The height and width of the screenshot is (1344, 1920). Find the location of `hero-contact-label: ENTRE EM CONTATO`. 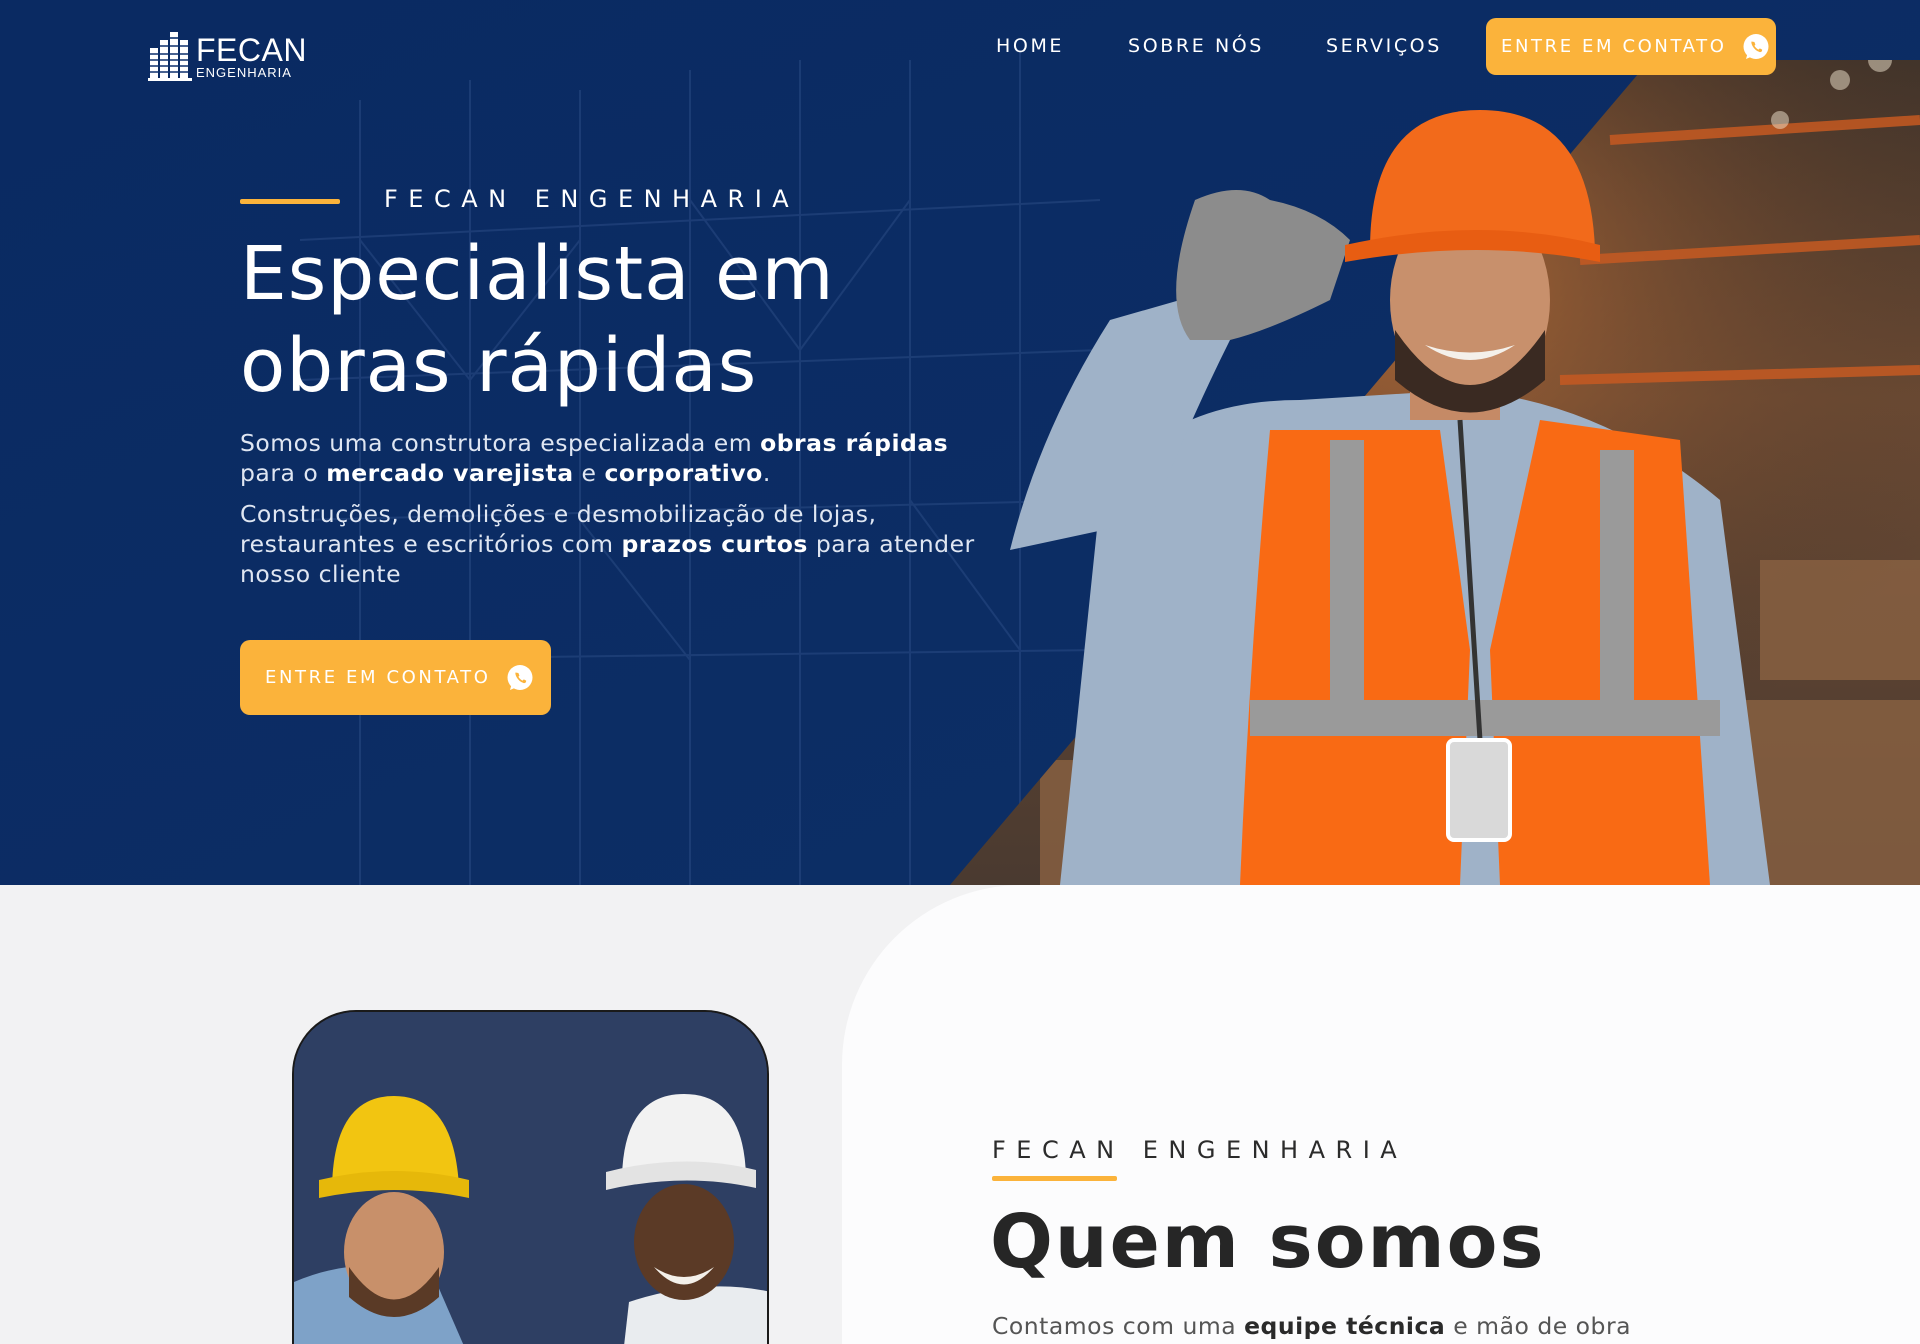

hero-contact-label: ENTRE EM CONTATO is located at coordinates (378, 677).